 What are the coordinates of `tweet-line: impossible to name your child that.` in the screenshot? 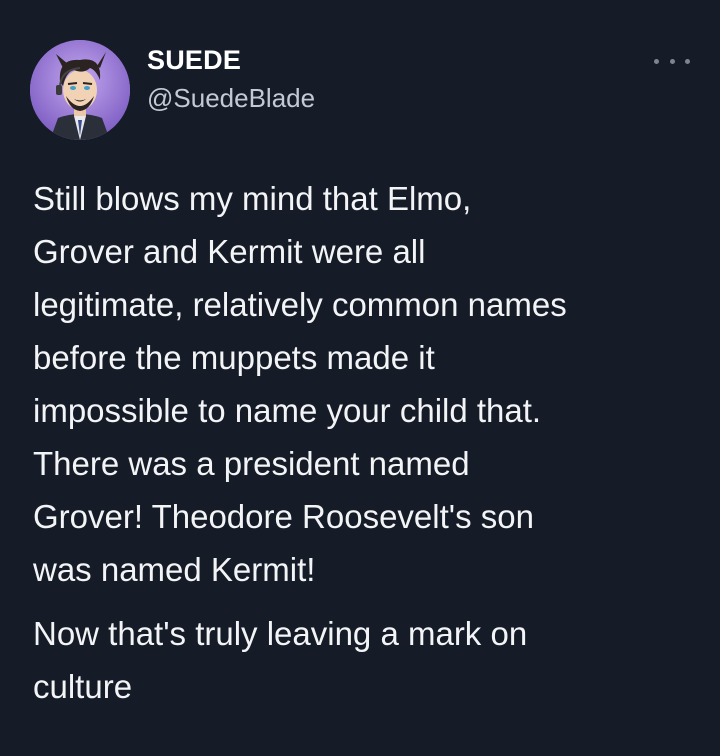 It's located at (287, 410).